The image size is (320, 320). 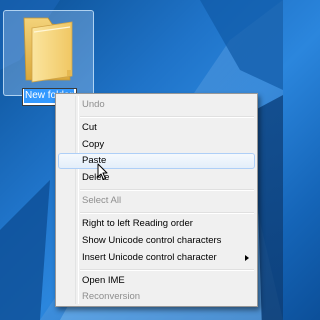 I want to click on chevron-right-icon, so click(x=247, y=258).